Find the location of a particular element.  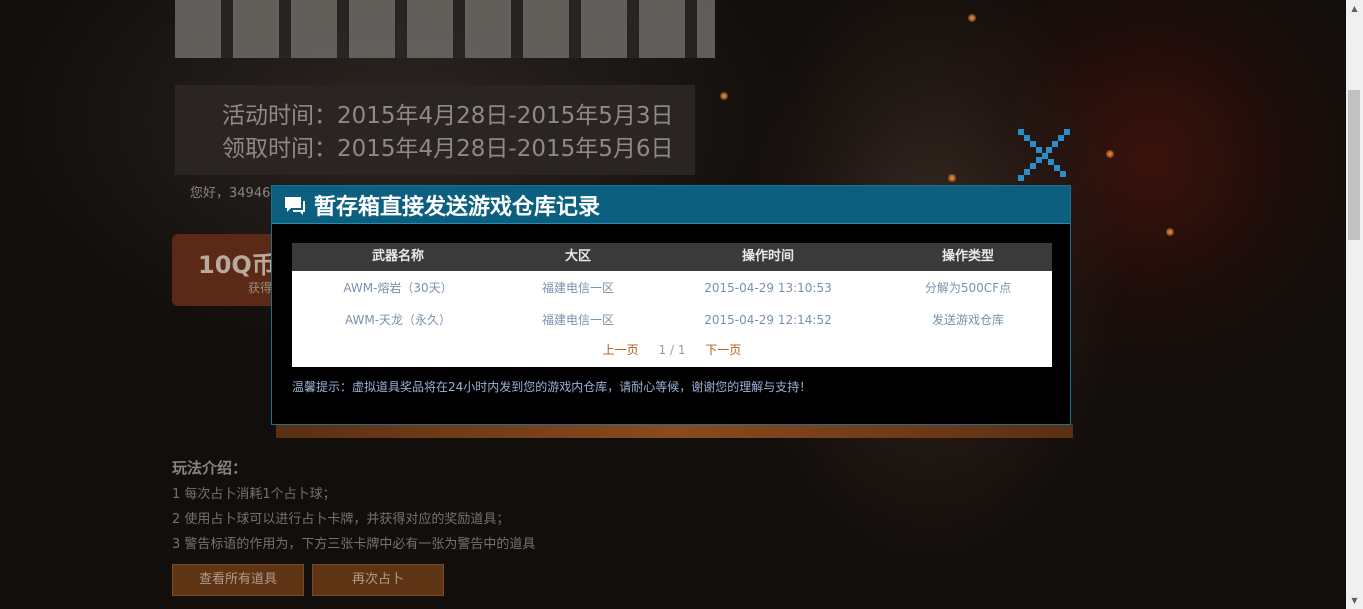

cell-type: 发送游戏仓库 is located at coordinates (967, 320).